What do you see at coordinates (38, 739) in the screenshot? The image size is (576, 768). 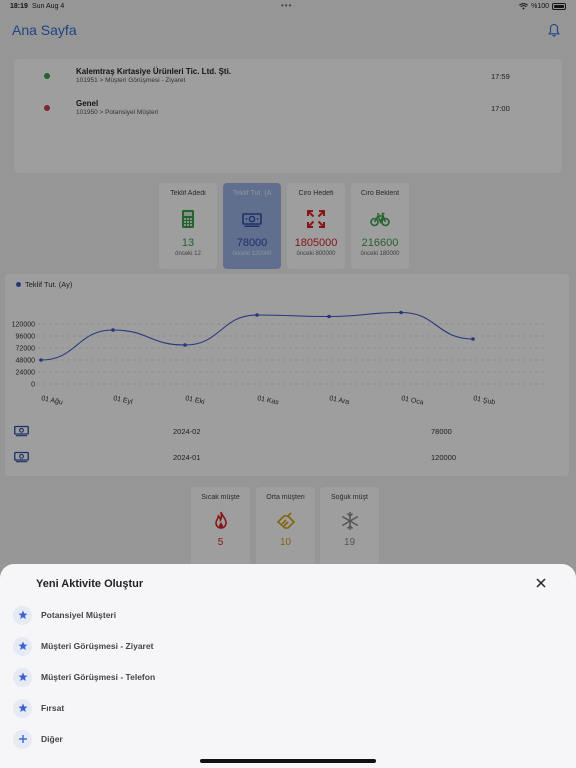 I see `option-other: Diğer` at bounding box center [38, 739].